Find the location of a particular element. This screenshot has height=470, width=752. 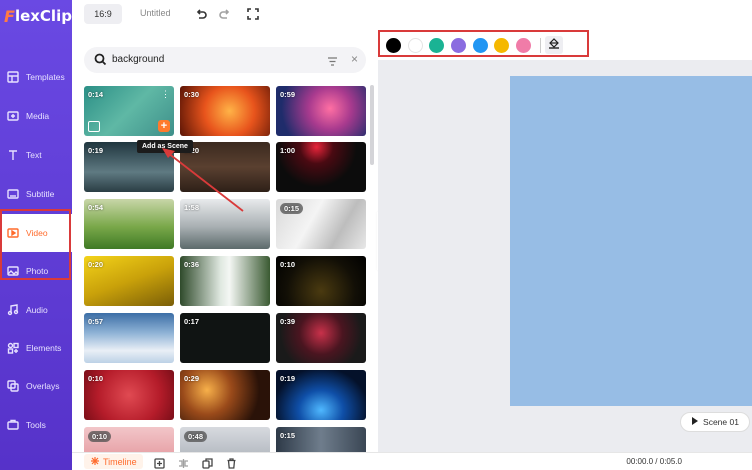

elements-icon is located at coordinates (13, 348).